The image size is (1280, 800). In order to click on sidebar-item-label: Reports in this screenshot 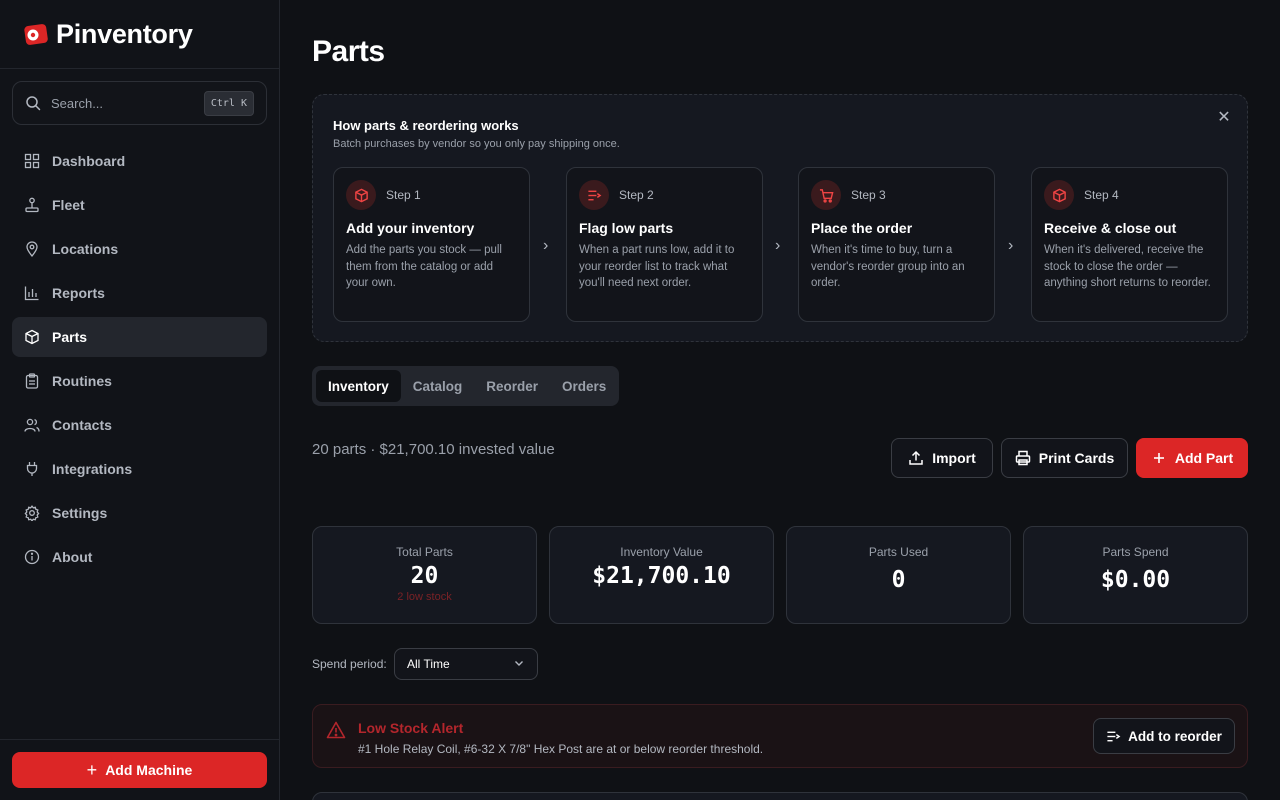, I will do `click(78, 293)`.